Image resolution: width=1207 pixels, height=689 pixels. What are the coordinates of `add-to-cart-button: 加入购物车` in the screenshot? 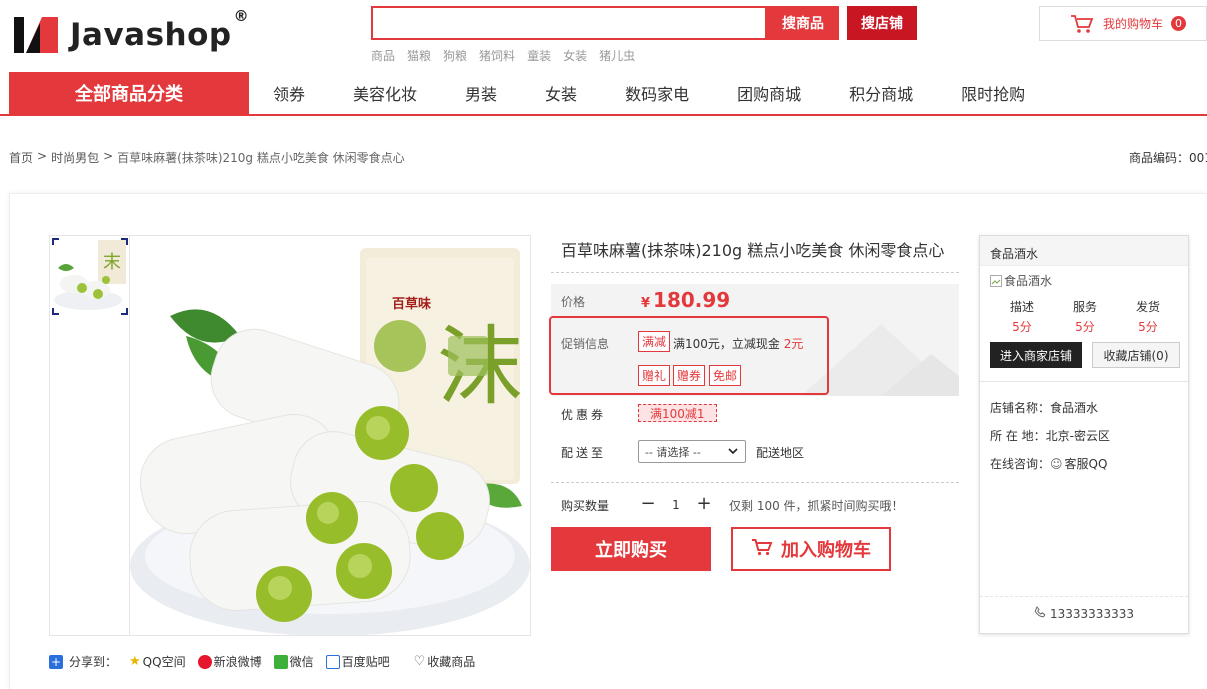 It's located at (811, 549).